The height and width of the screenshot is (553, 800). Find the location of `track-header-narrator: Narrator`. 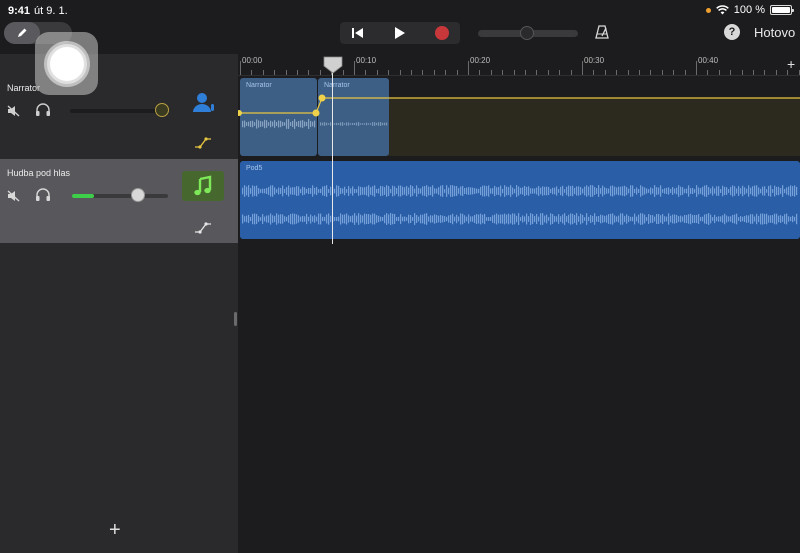

track-header-narrator: Narrator is located at coordinates (119, 117).